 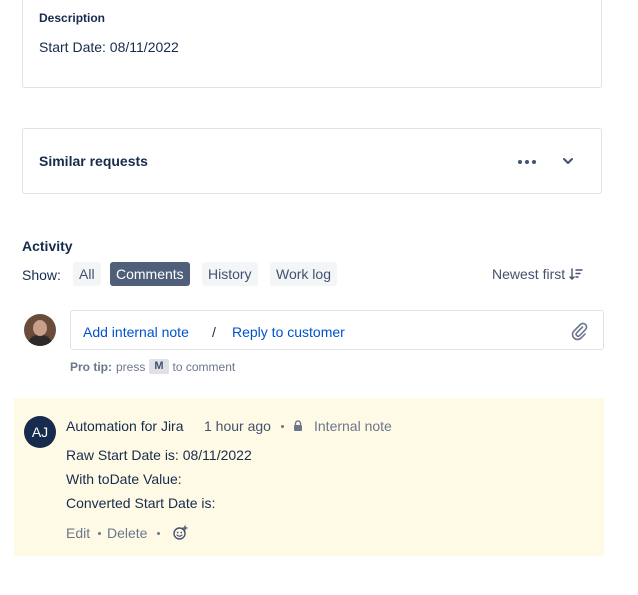 I want to click on description-card: Description Start Date: 08/11/2022, so click(x=312, y=44).